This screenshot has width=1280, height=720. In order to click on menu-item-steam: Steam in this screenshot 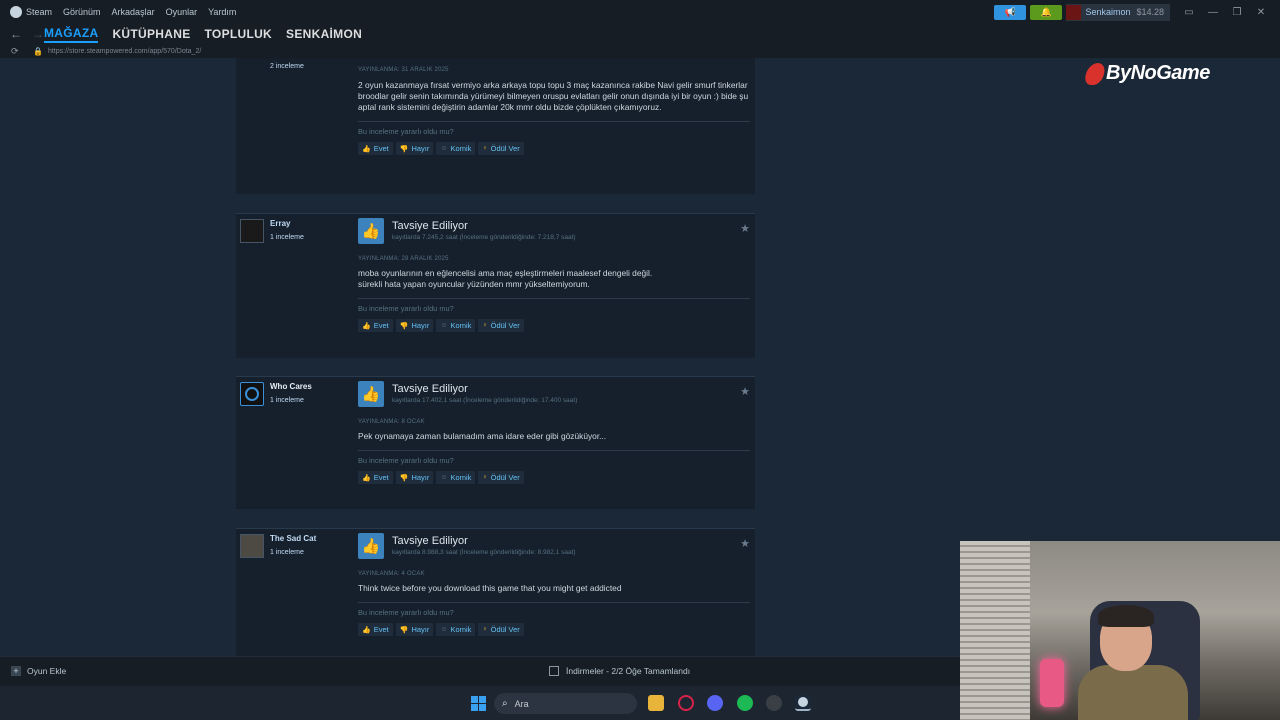, I will do `click(39, 12)`.